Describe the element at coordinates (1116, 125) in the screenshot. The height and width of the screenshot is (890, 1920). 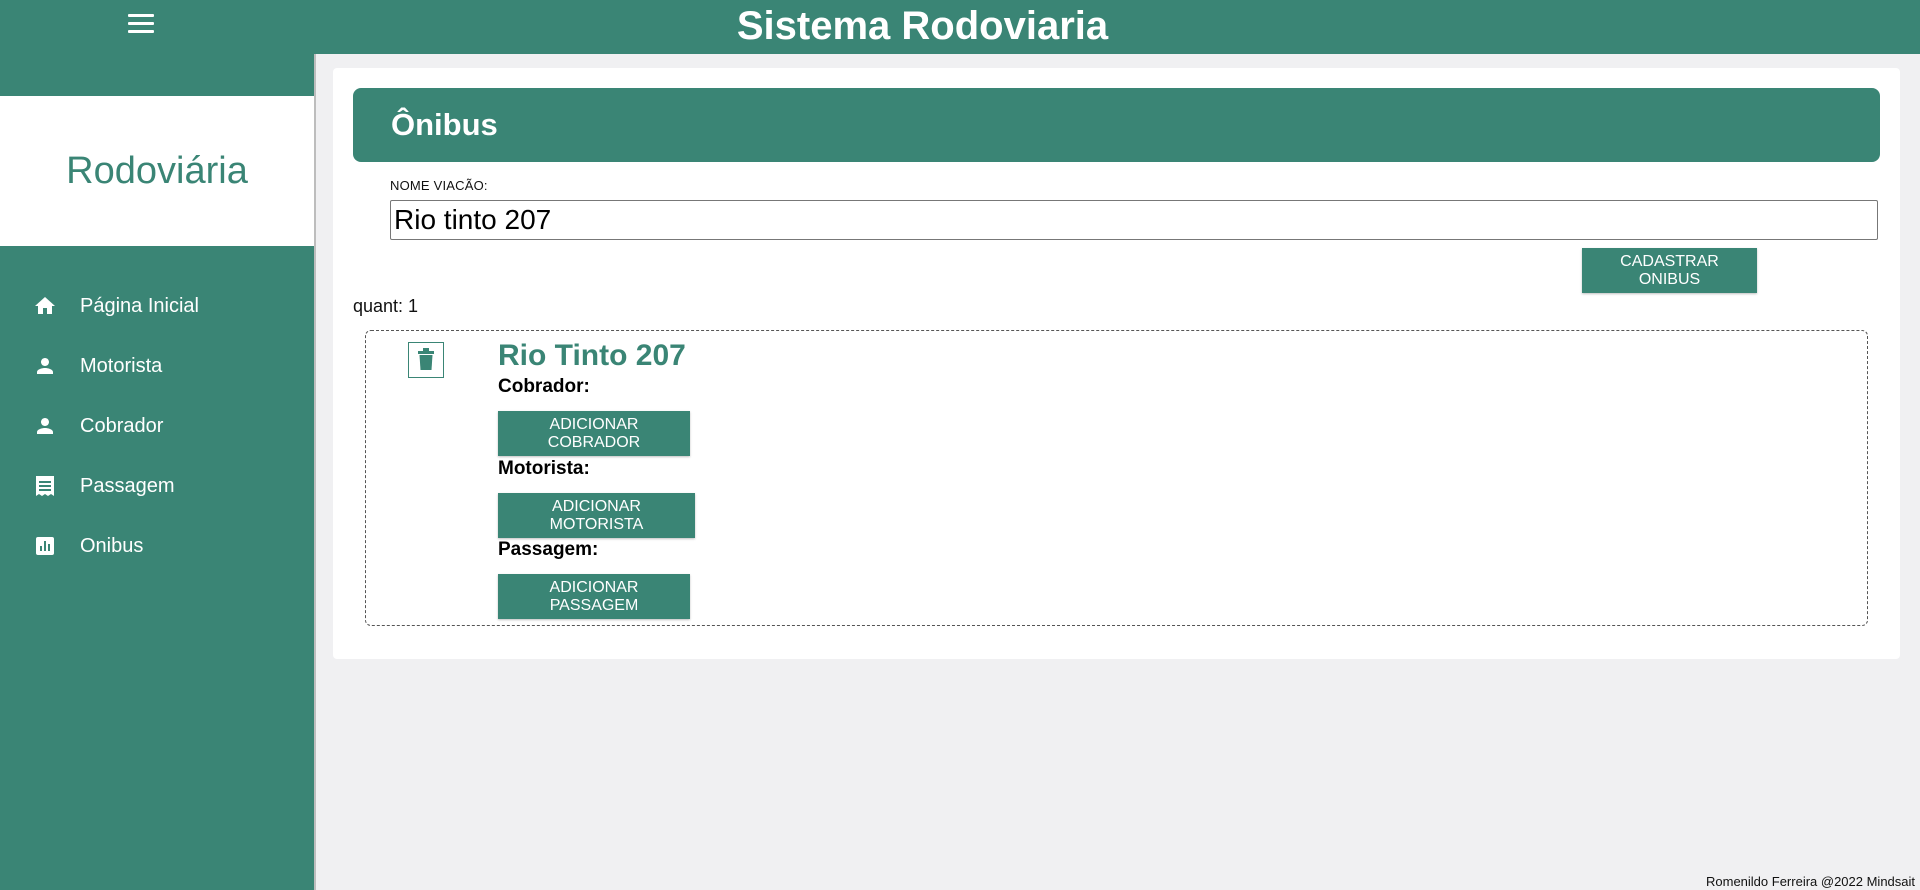
I see `page-header: Ônibus` at that location.